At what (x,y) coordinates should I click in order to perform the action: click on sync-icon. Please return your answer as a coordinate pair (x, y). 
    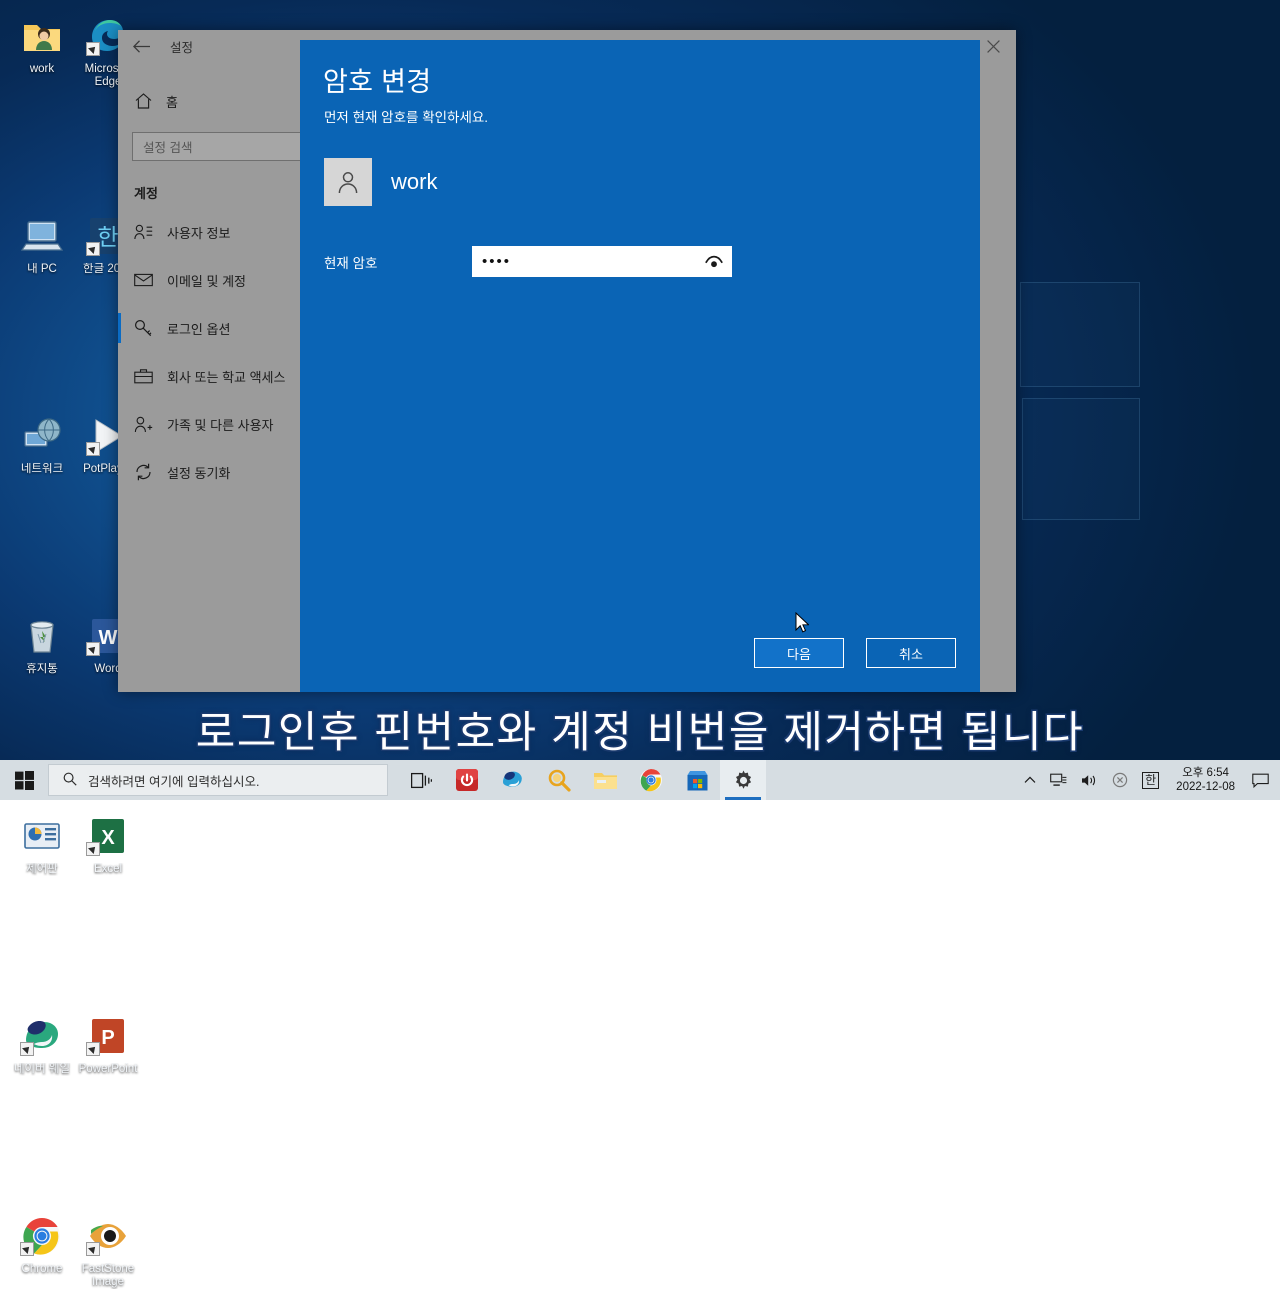
    Looking at the image, I should click on (143, 472).